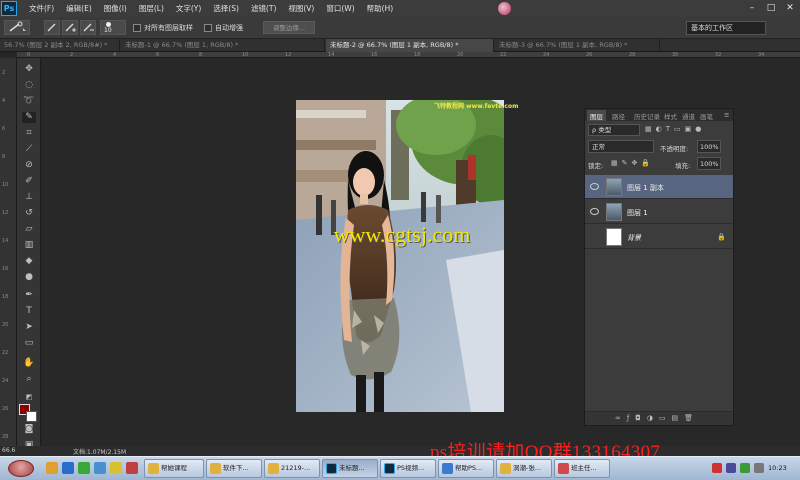  What do you see at coordinates (84, 468) in the screenshot?
I see `chrome-quick-icon` at bounding box center [84, 468].